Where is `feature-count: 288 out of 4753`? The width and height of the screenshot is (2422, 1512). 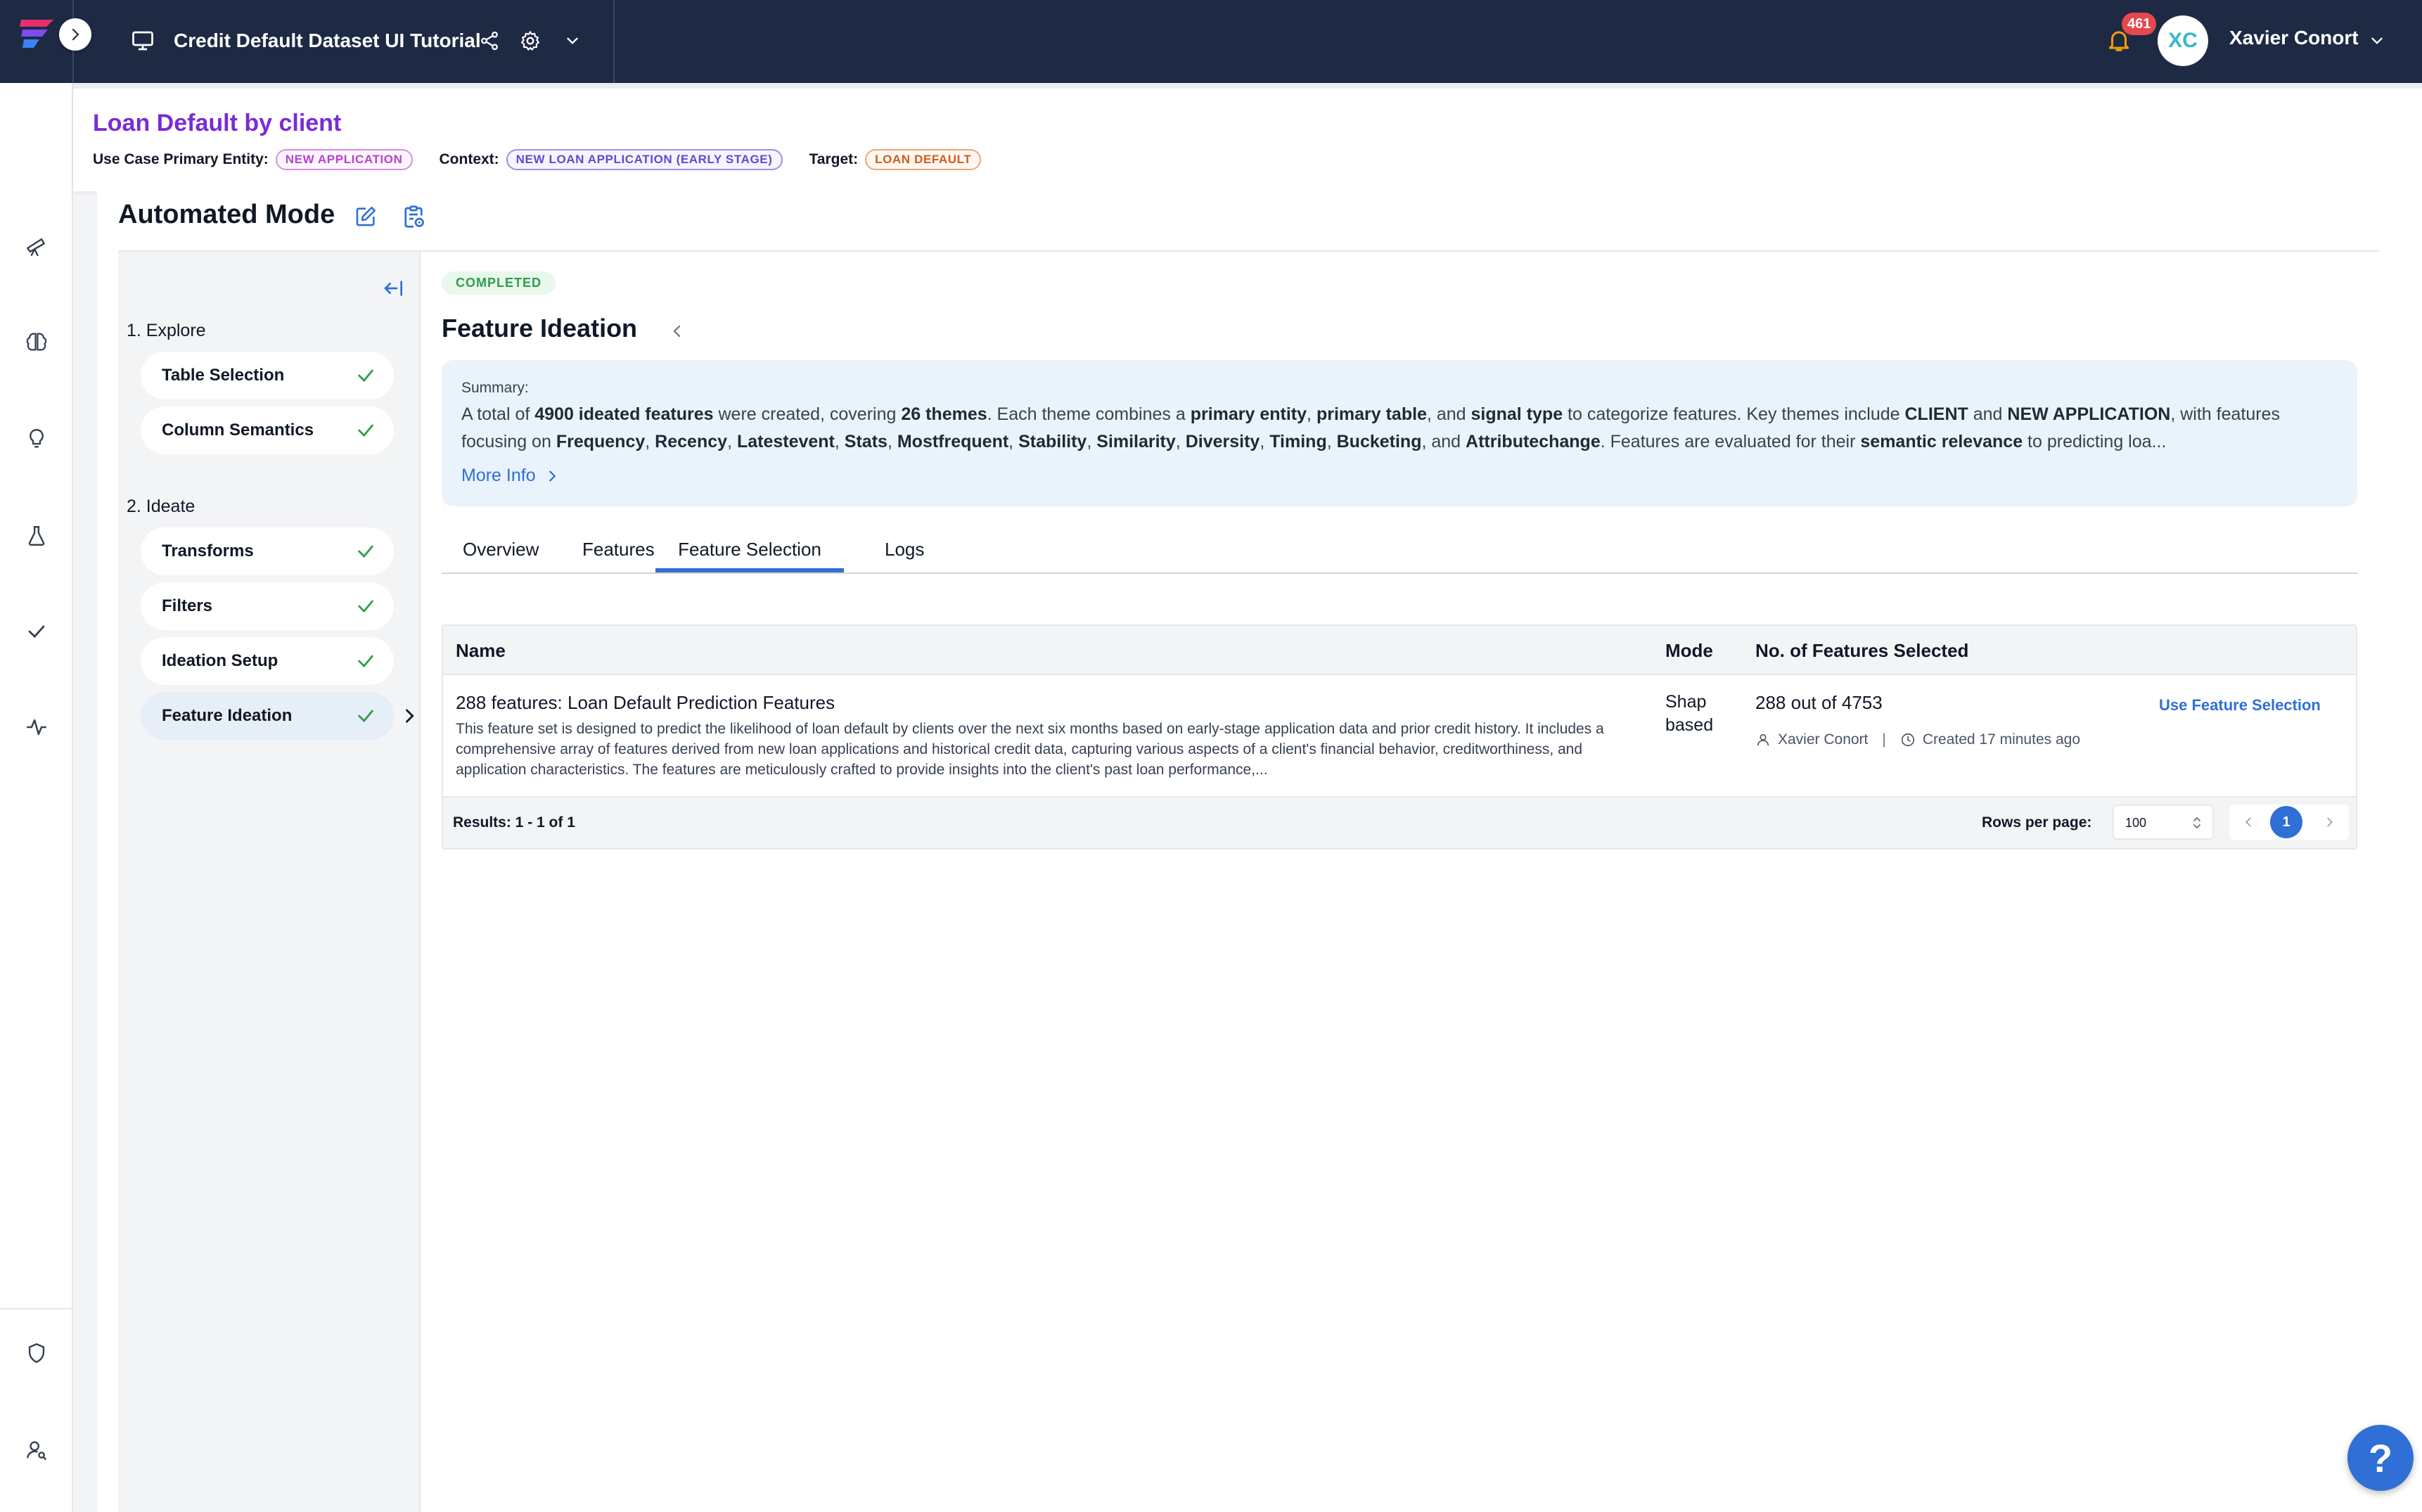 feature-count: 288 out of 4753 is located at coordinates (1819, 702).